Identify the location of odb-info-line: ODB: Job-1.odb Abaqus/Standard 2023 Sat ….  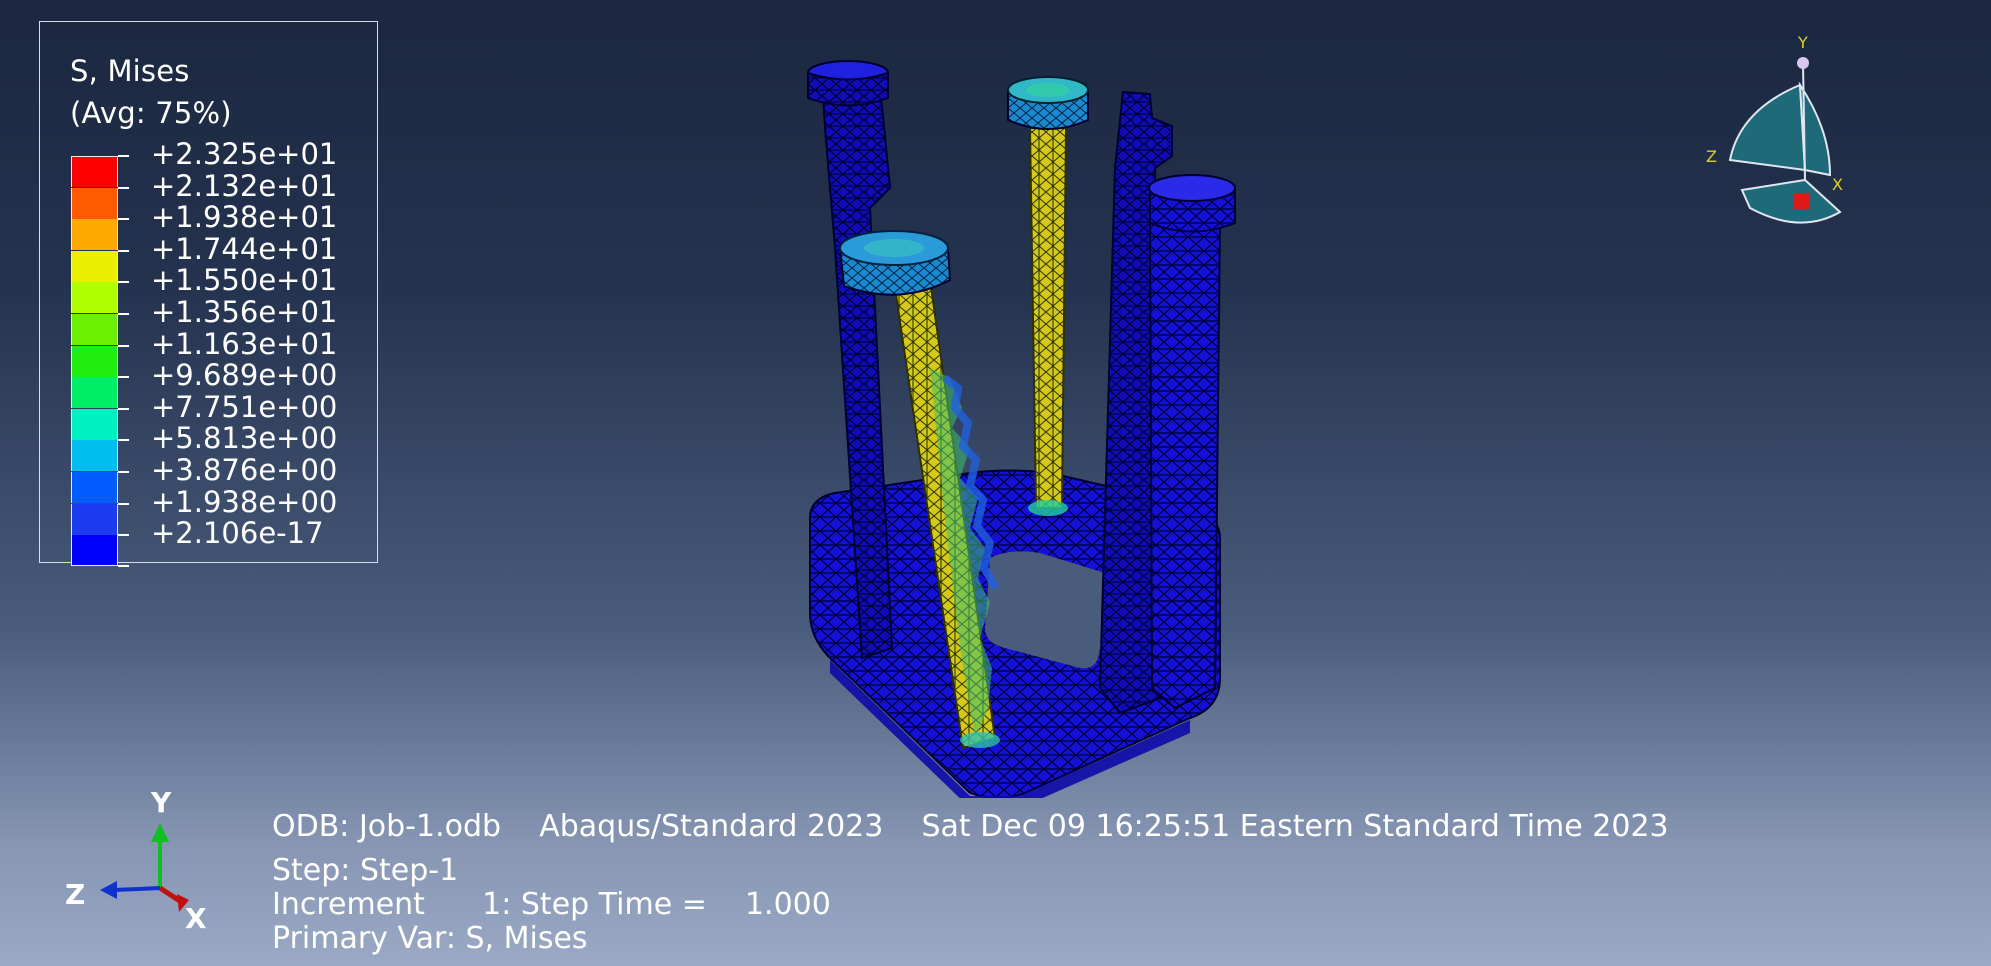
(970, 826).